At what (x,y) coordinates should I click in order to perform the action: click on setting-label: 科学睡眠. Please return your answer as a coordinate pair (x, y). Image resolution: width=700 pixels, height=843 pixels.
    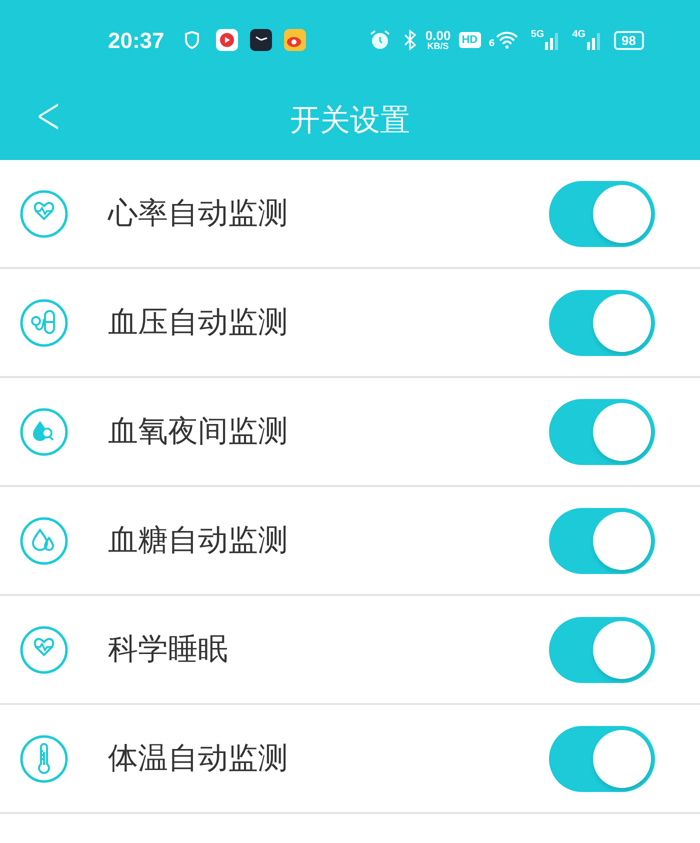
    Looking at the image, I should click on (168, 650).